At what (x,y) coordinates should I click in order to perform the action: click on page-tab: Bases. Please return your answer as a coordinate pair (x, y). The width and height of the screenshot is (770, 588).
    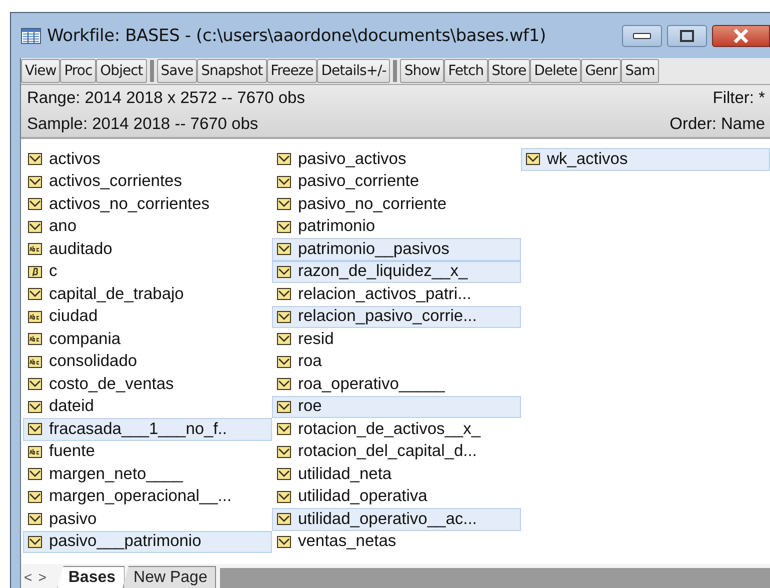
    Looking at the image, I should click on (91, 577).